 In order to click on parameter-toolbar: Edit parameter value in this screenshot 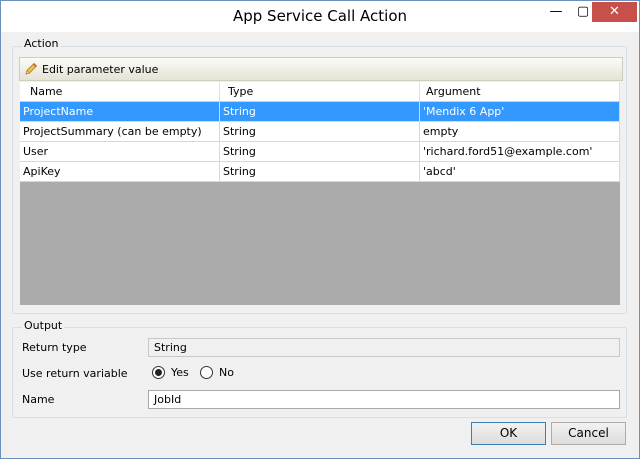, I will do `click(321, 69)`.